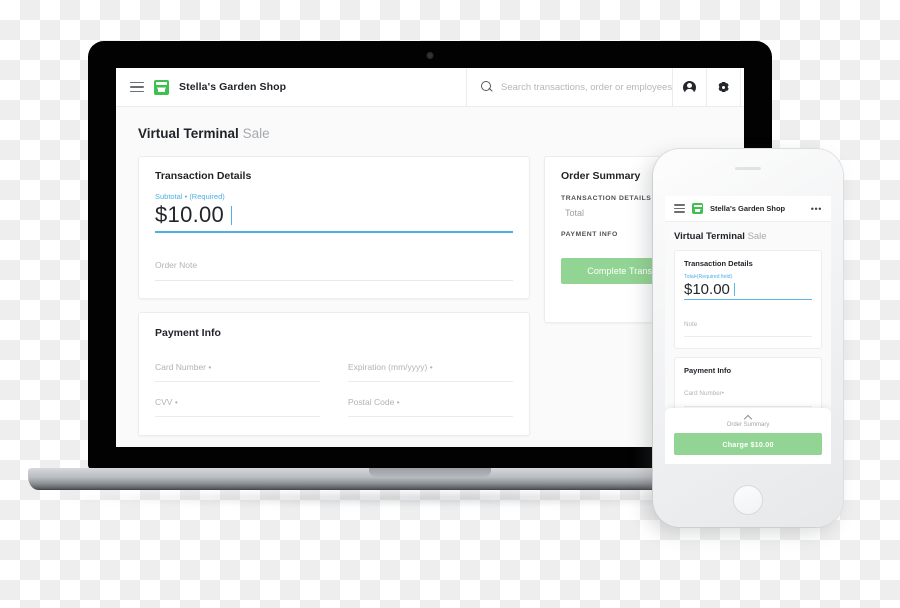 The width and height of the screenshot is (900, 608). What do you see at coordinates (586, 87) in the screenshot?
I see `search-input-placeholder: Search transactions, order or employees` at bounding box center [586, 87].